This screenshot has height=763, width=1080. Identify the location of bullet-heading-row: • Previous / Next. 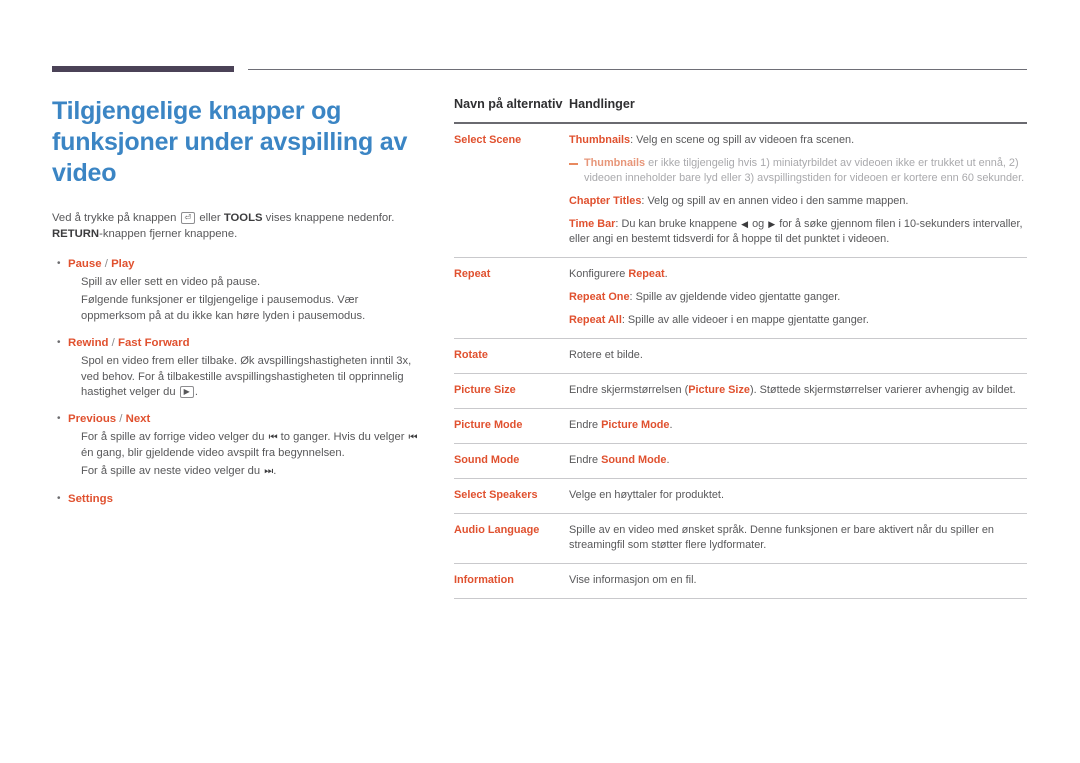
(238, 419).